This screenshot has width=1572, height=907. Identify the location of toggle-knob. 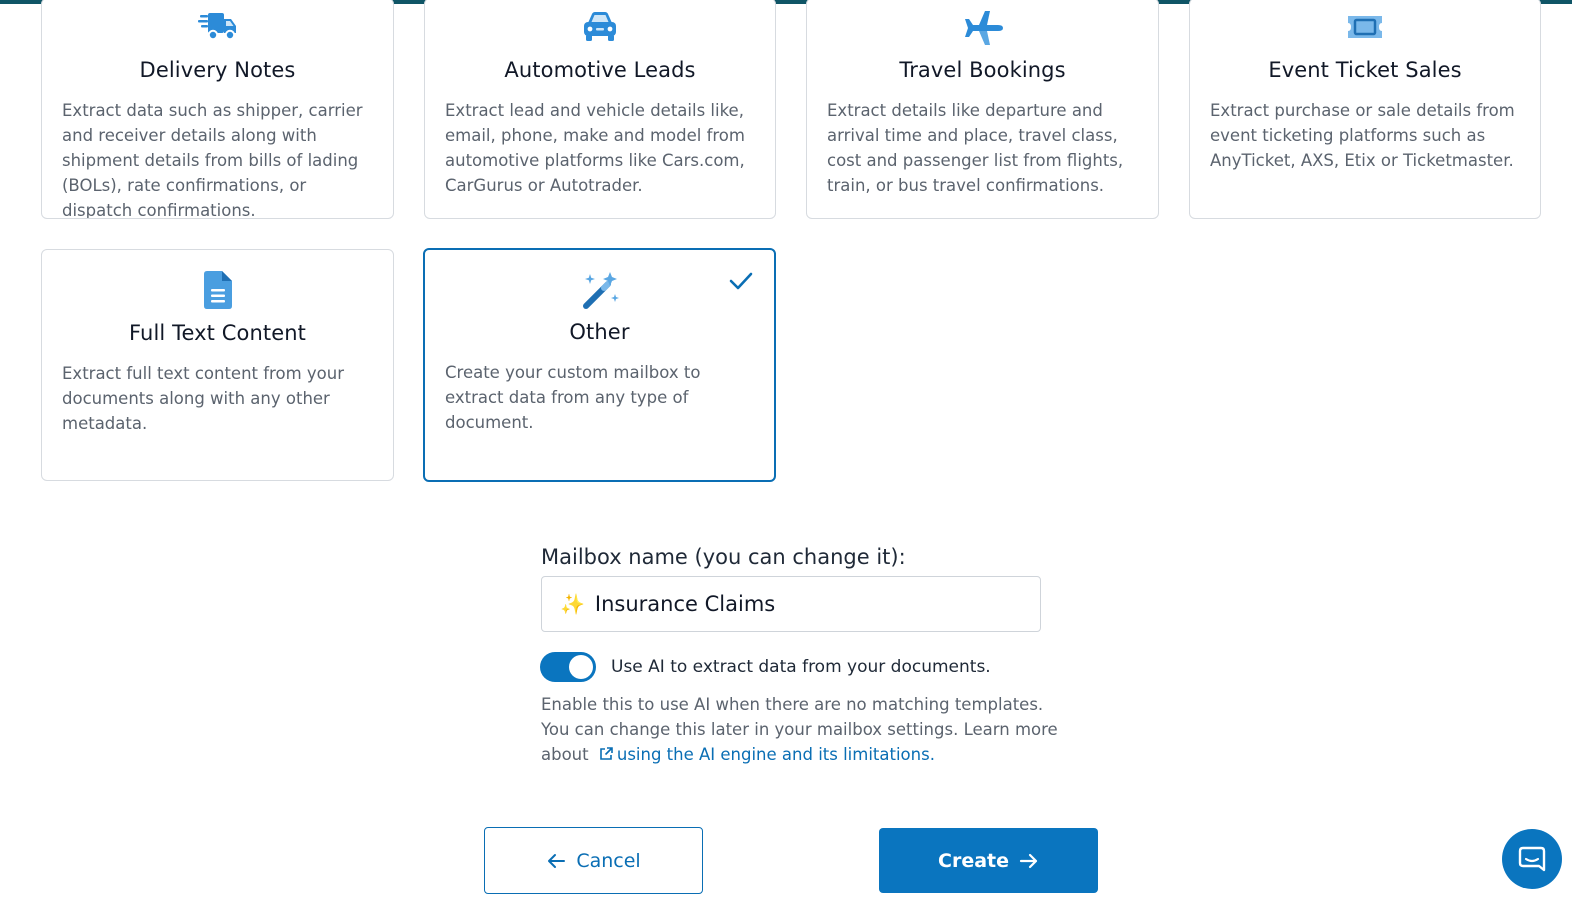
(581, 667).